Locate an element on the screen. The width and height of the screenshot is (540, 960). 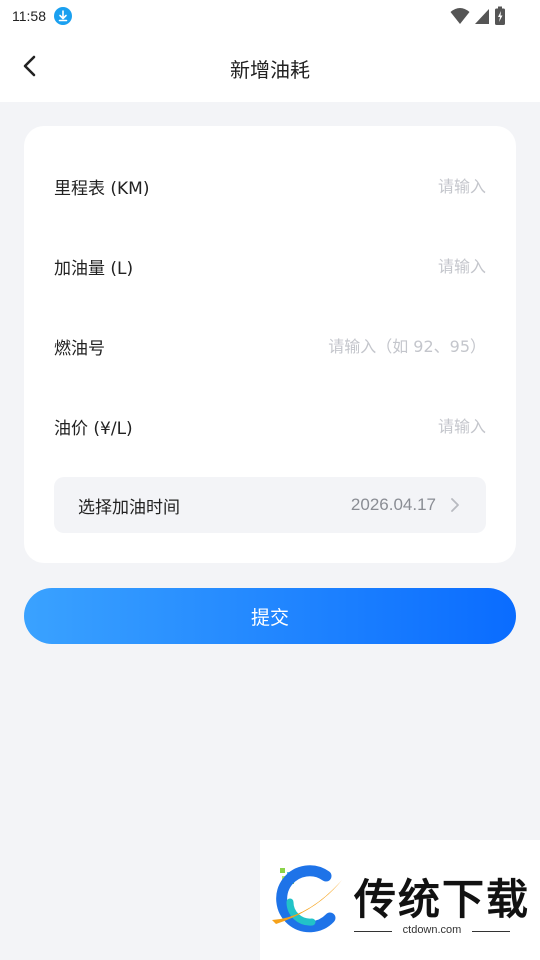
fuel-amount-input is located at coordinates (371, 266).